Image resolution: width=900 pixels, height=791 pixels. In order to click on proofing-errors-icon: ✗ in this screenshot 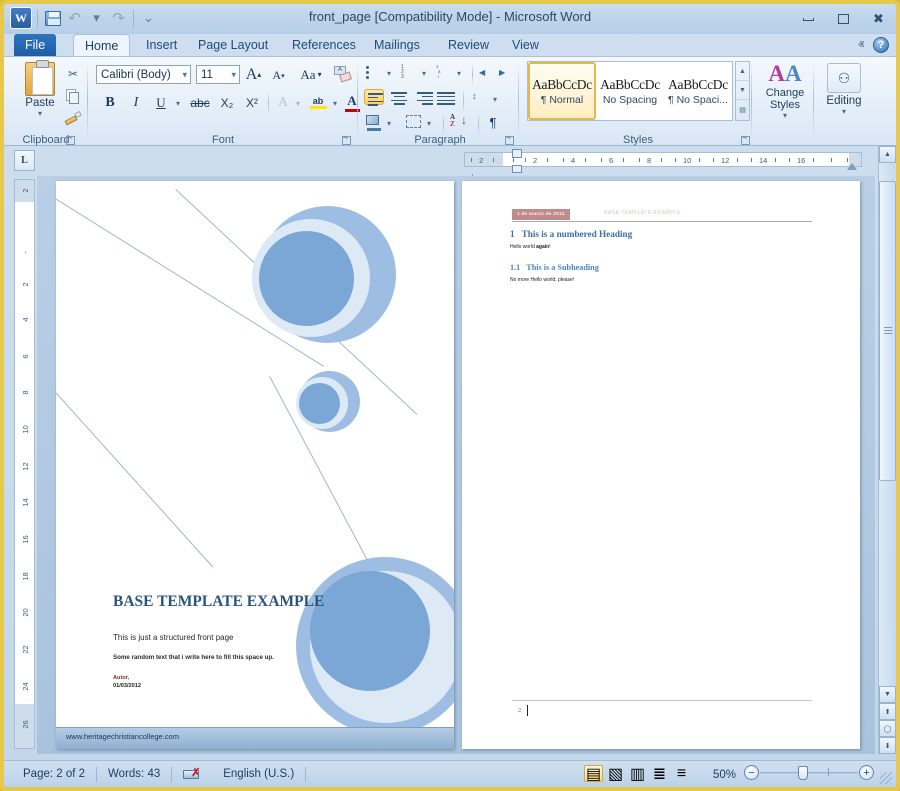, I will do `click(192, 774)`.